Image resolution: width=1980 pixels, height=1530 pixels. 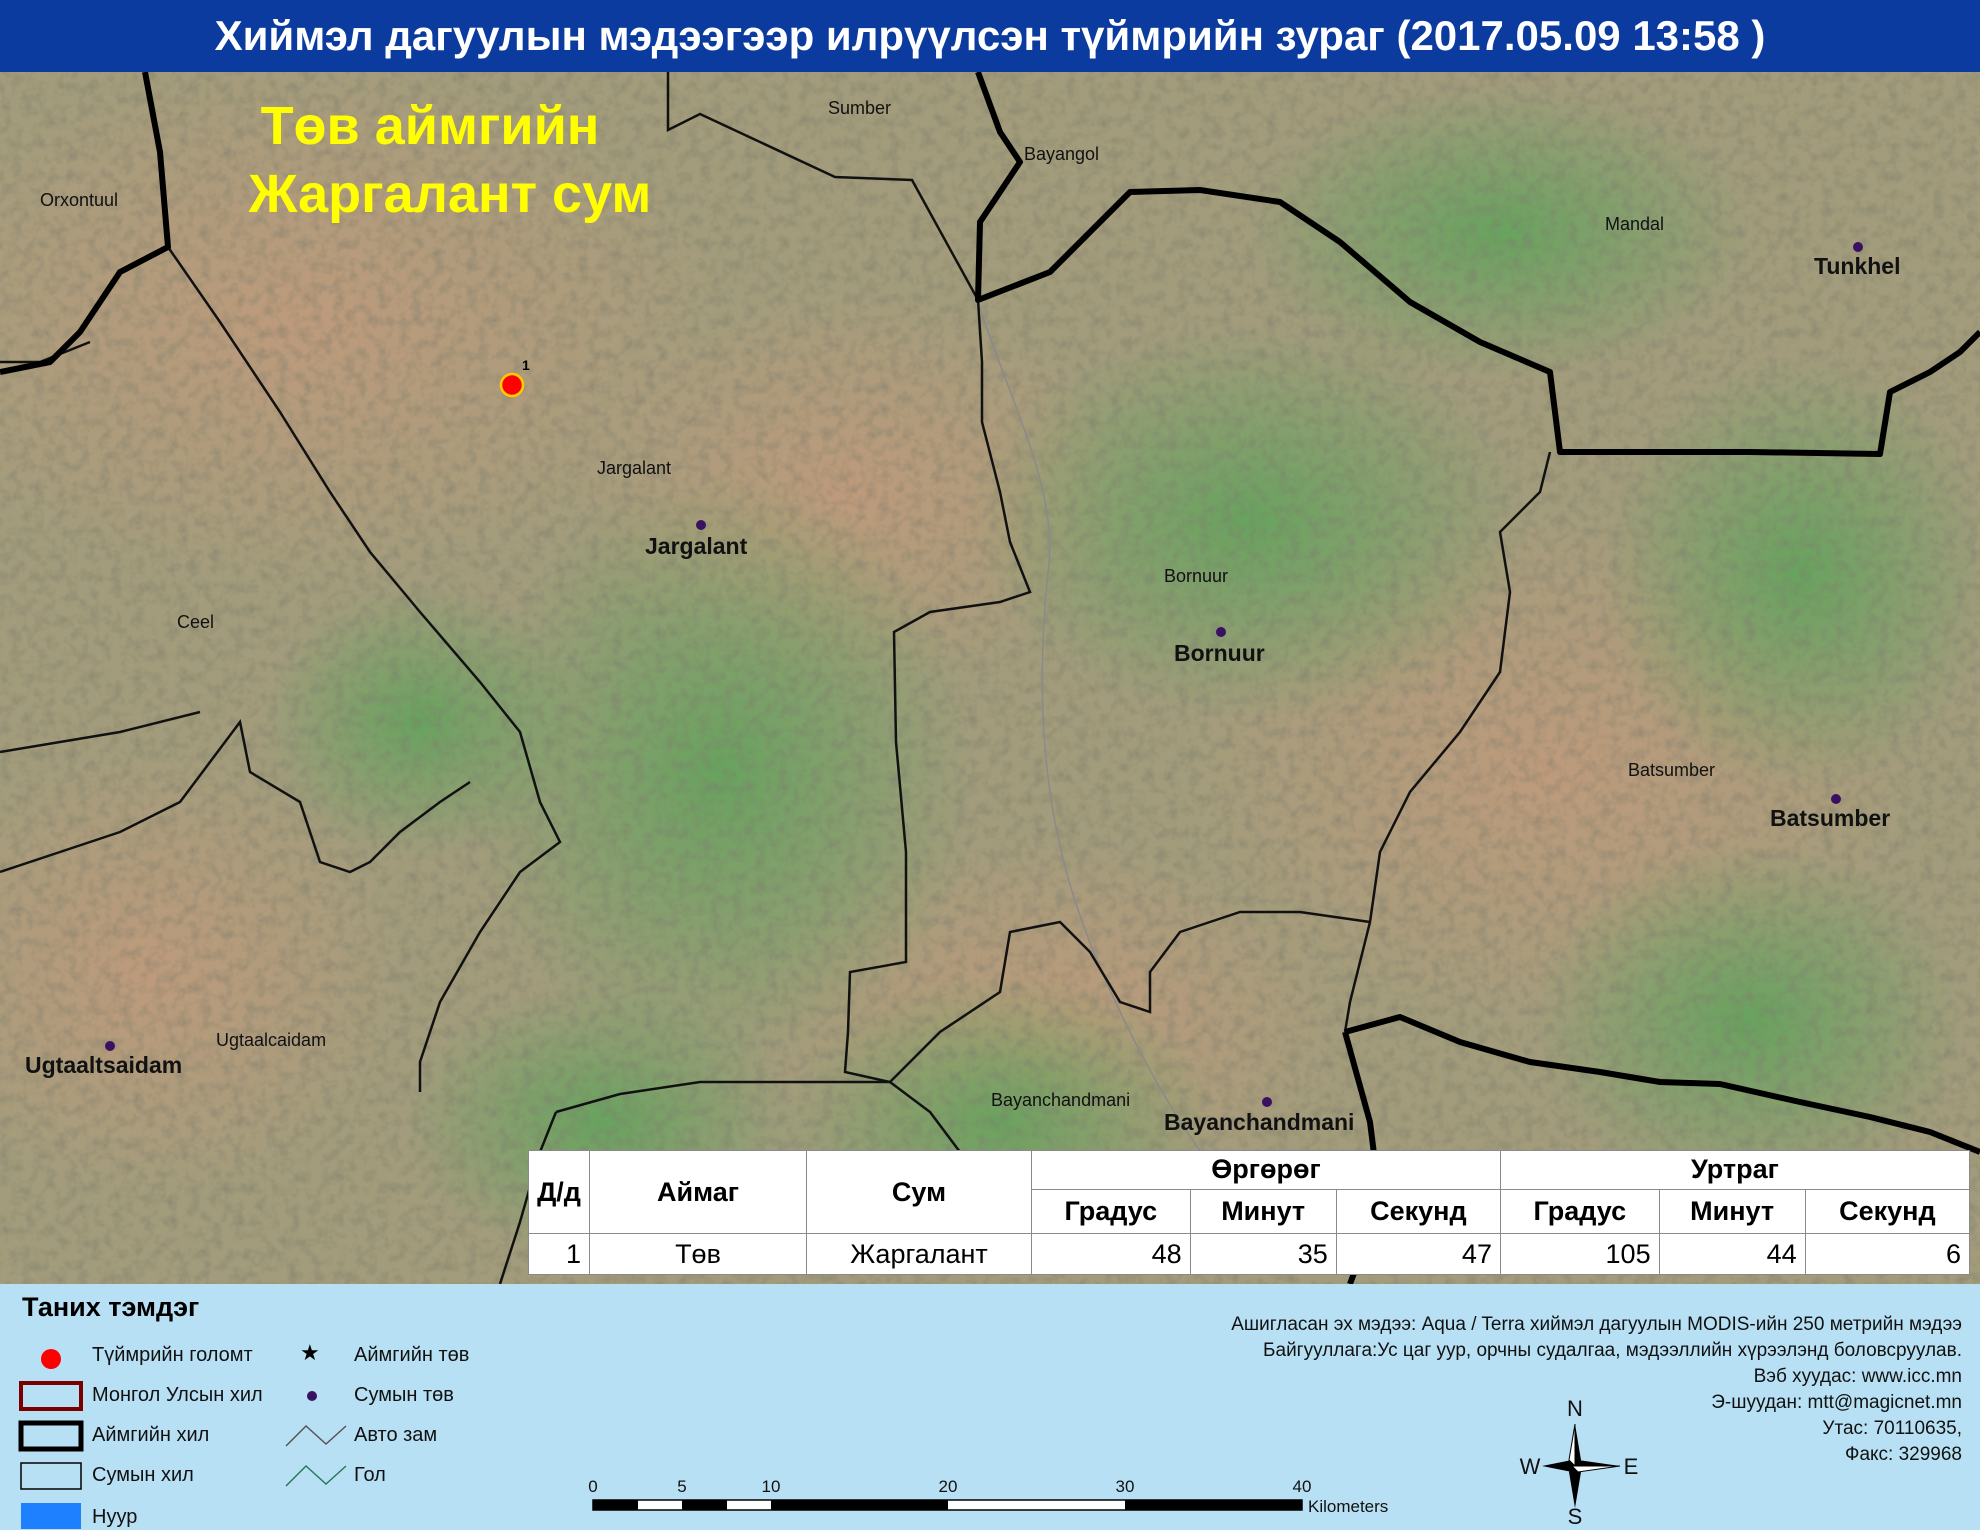 I want to click on scale-tick: 10, so click(x=771, y=1486).